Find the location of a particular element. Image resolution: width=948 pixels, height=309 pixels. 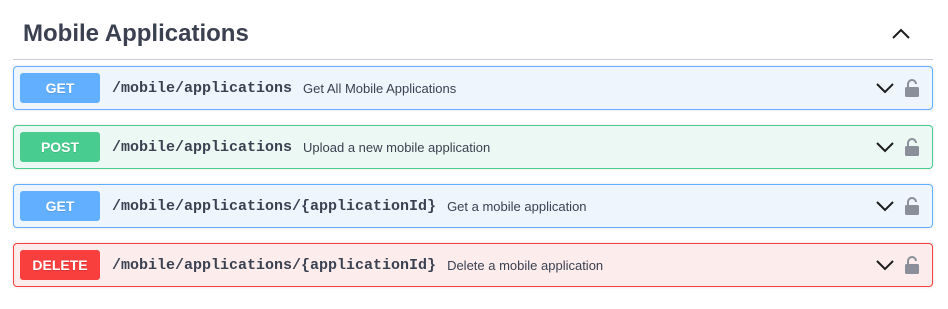

operation-summary: Delete a mobile application is located at coordinates (525, 265).